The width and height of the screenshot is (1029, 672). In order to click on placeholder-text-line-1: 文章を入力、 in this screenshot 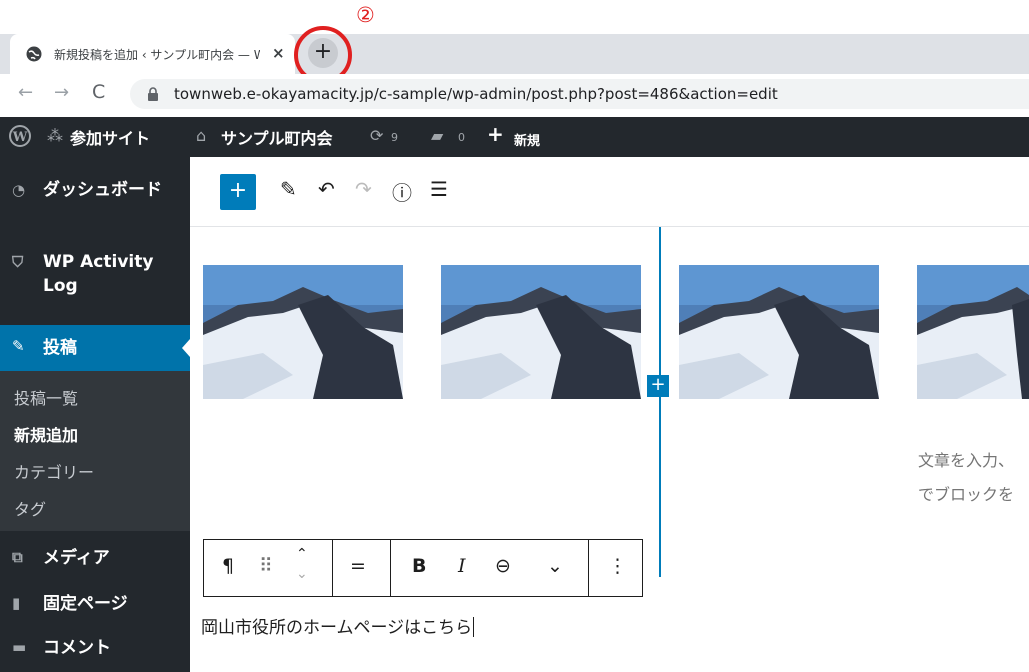, I will do `click(966, 460)`.